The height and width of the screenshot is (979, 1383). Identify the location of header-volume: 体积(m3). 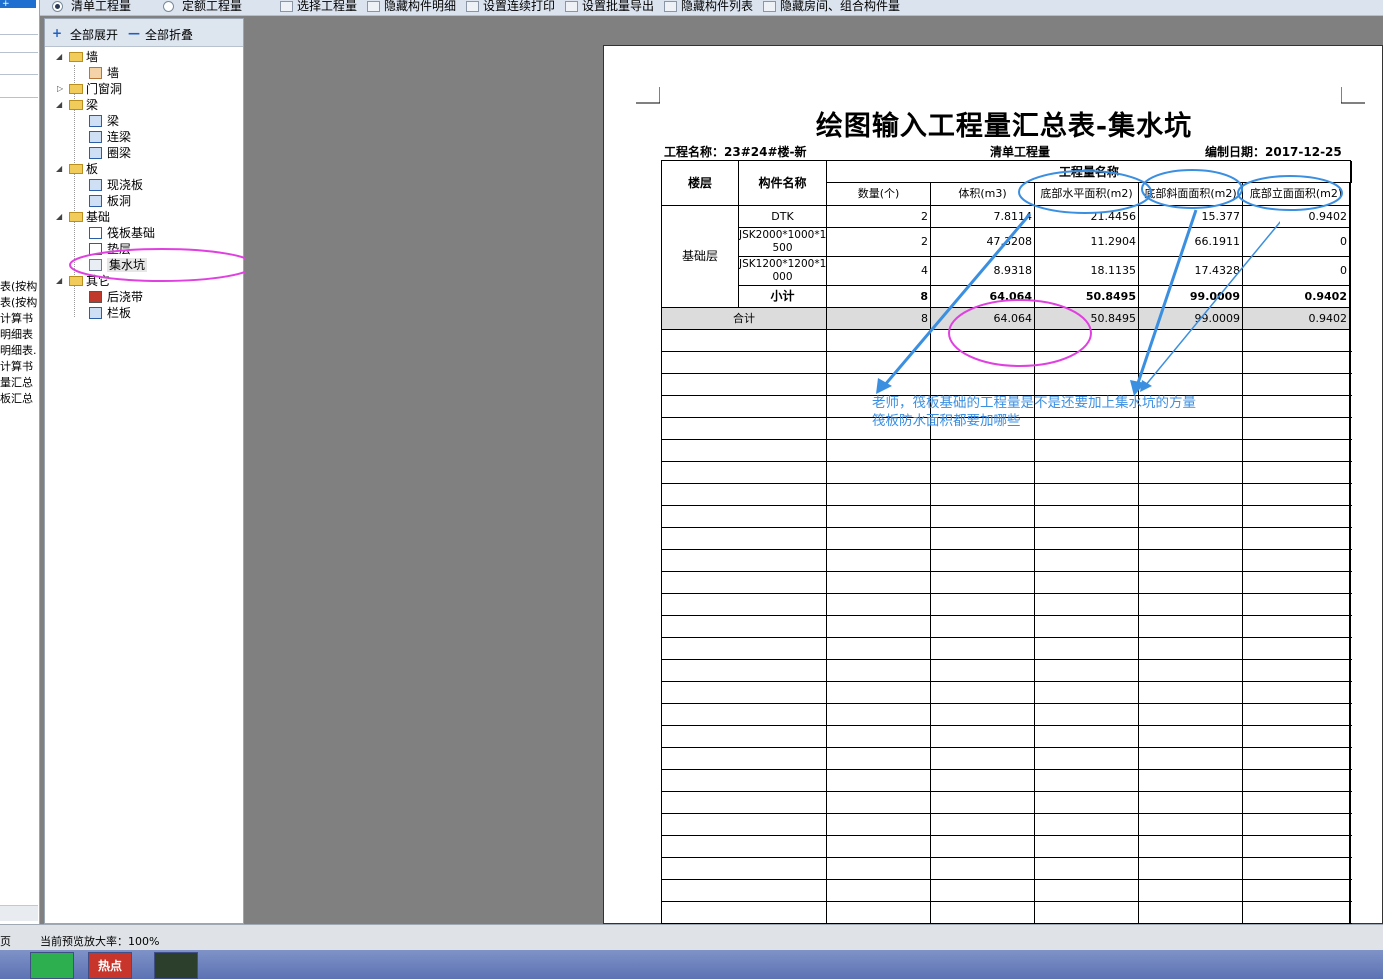
(983, 194).